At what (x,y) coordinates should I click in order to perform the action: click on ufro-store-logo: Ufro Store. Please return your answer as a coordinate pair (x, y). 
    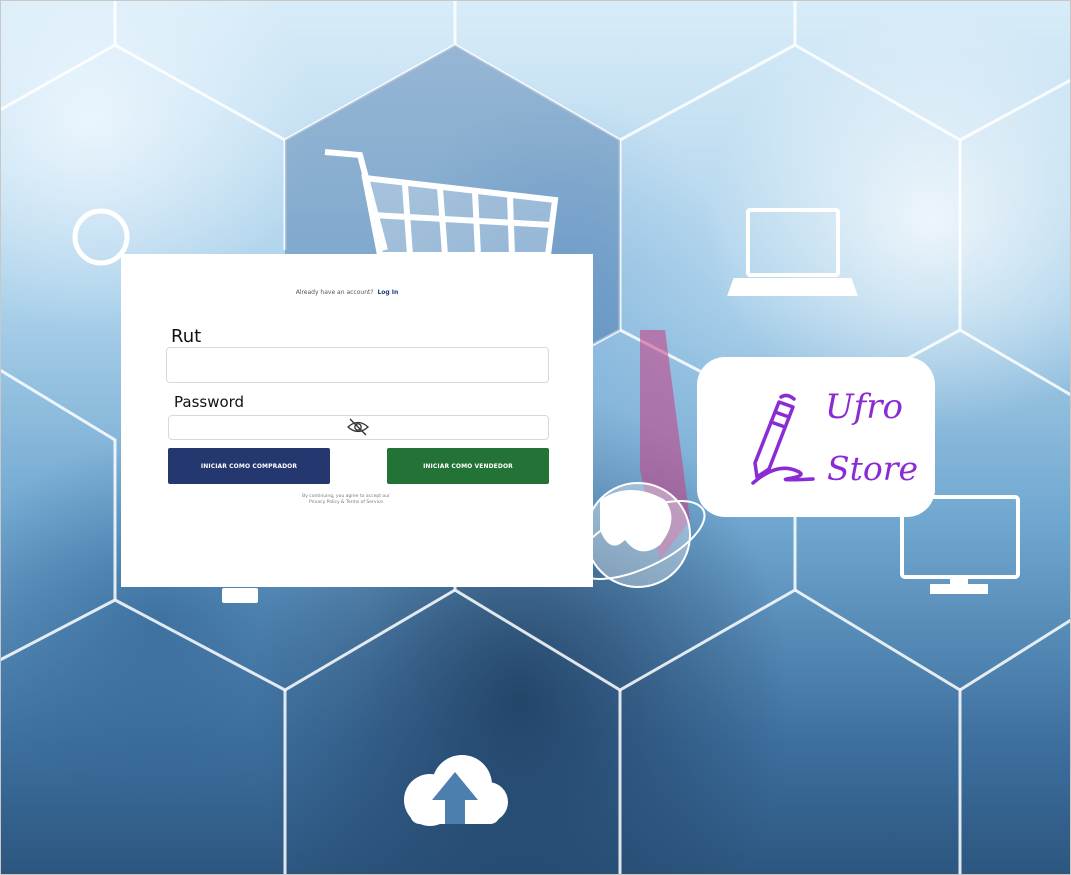
    Looking at the image, I should click on (816, 437).